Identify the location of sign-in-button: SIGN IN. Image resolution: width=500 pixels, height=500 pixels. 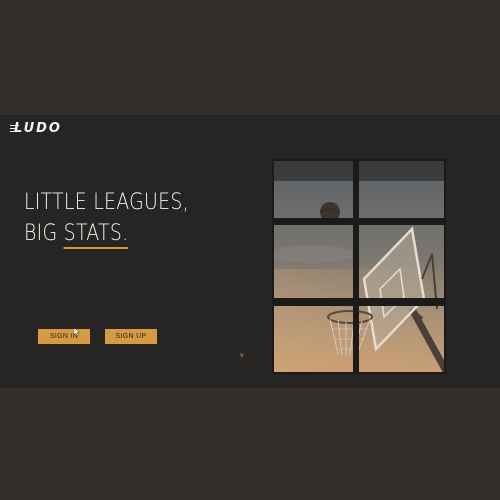
(64, 336).